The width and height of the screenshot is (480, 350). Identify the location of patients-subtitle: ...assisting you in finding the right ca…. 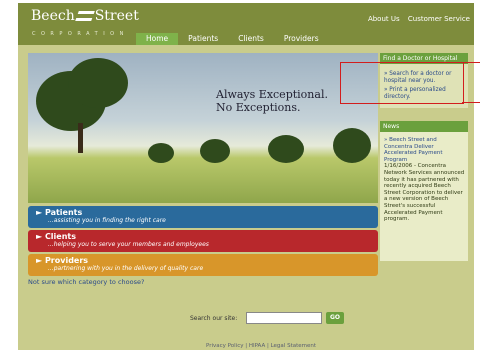
(107, 220).